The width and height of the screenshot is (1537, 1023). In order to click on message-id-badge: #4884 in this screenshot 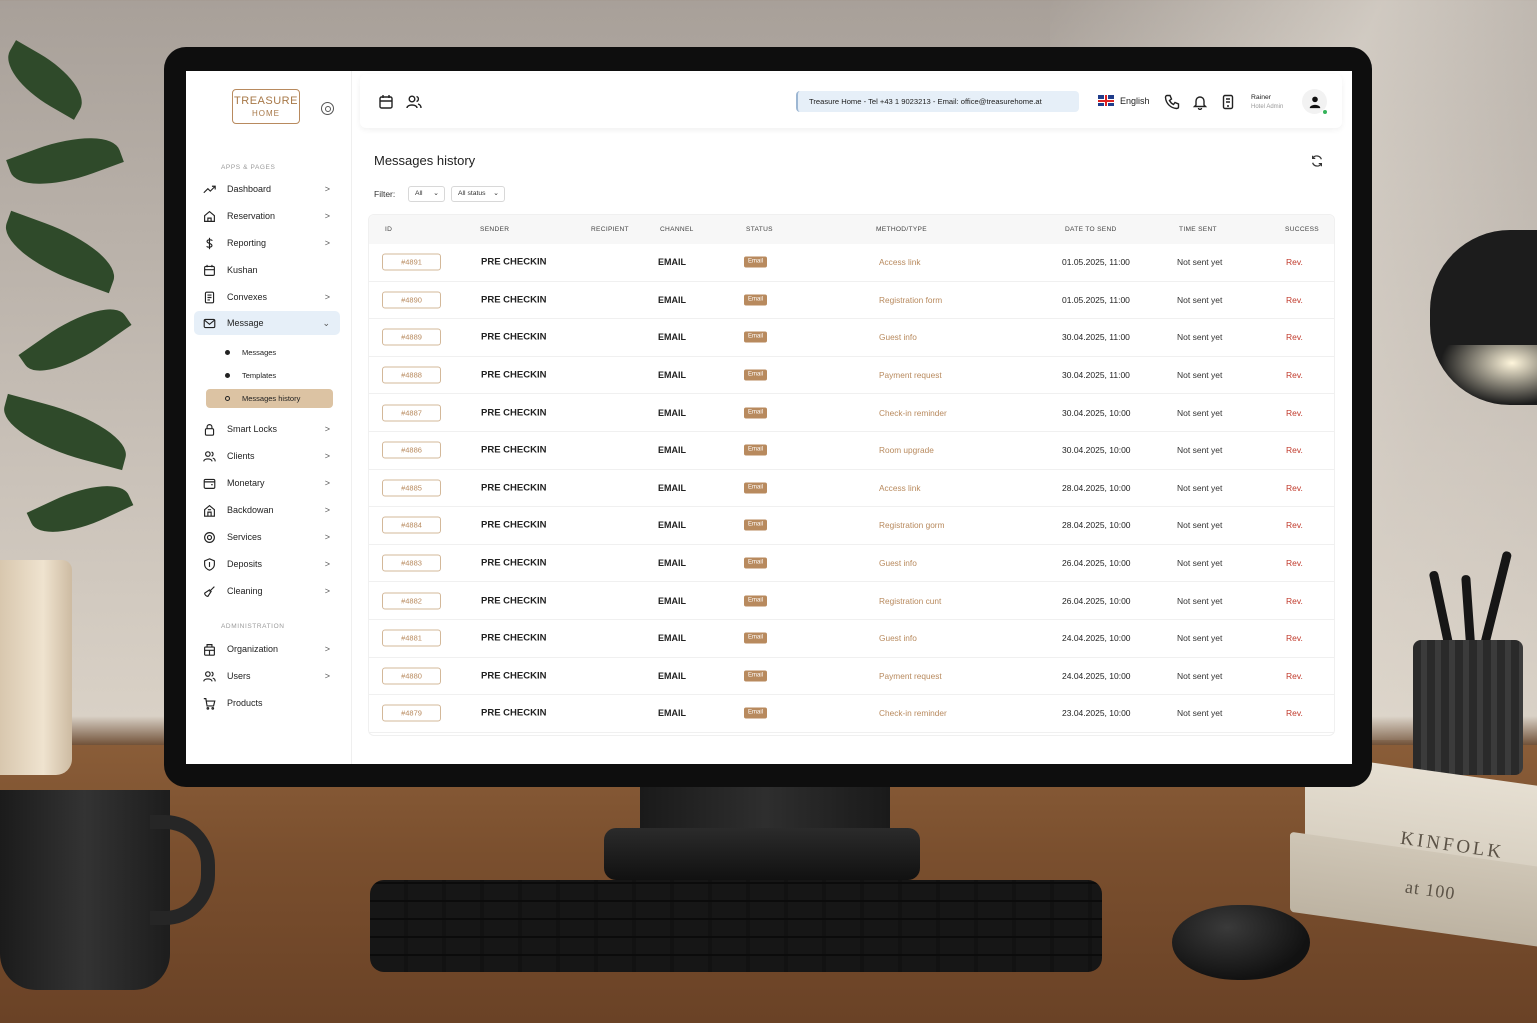, I will do `click(411, 525)`.